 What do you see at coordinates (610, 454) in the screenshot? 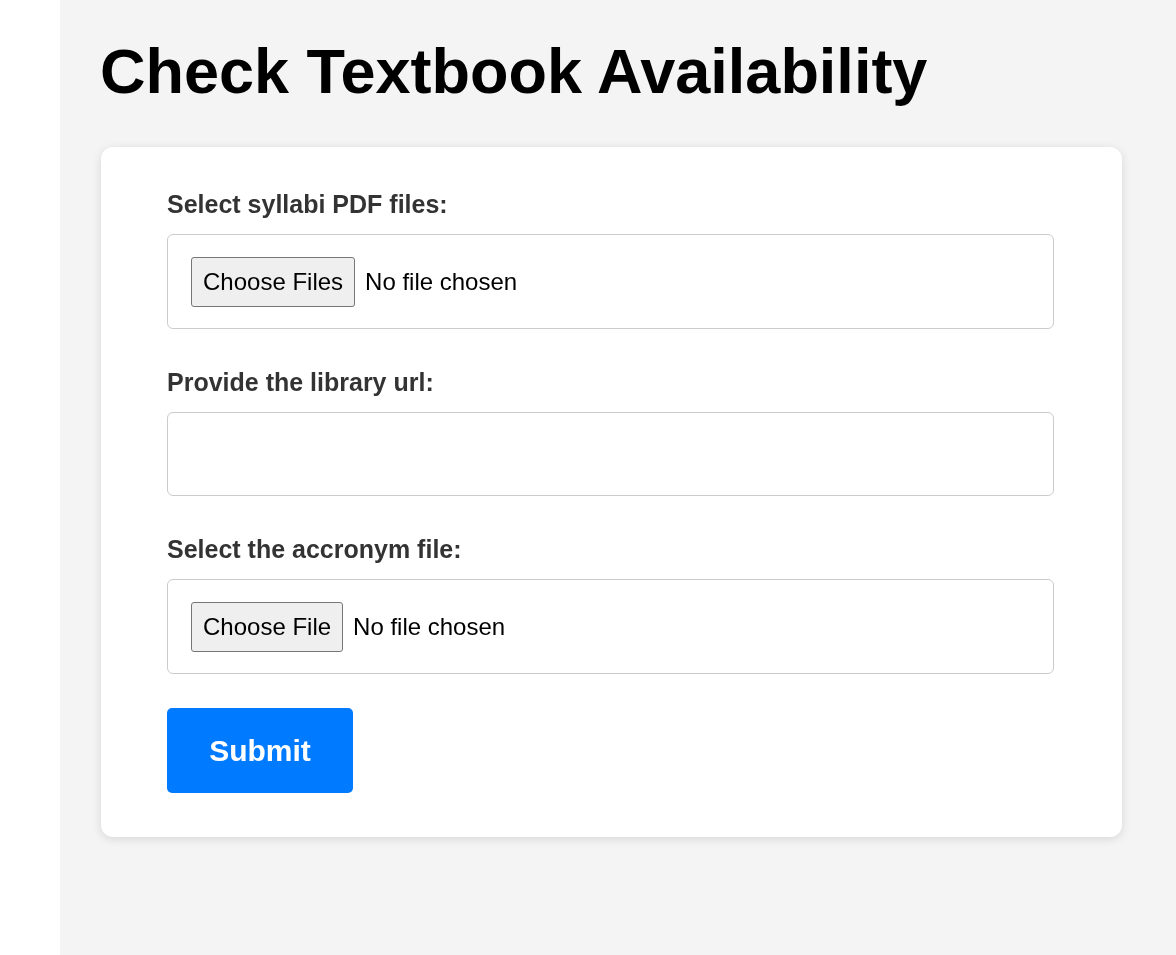
I see `url-input-field` at bounding box center [610, 454].